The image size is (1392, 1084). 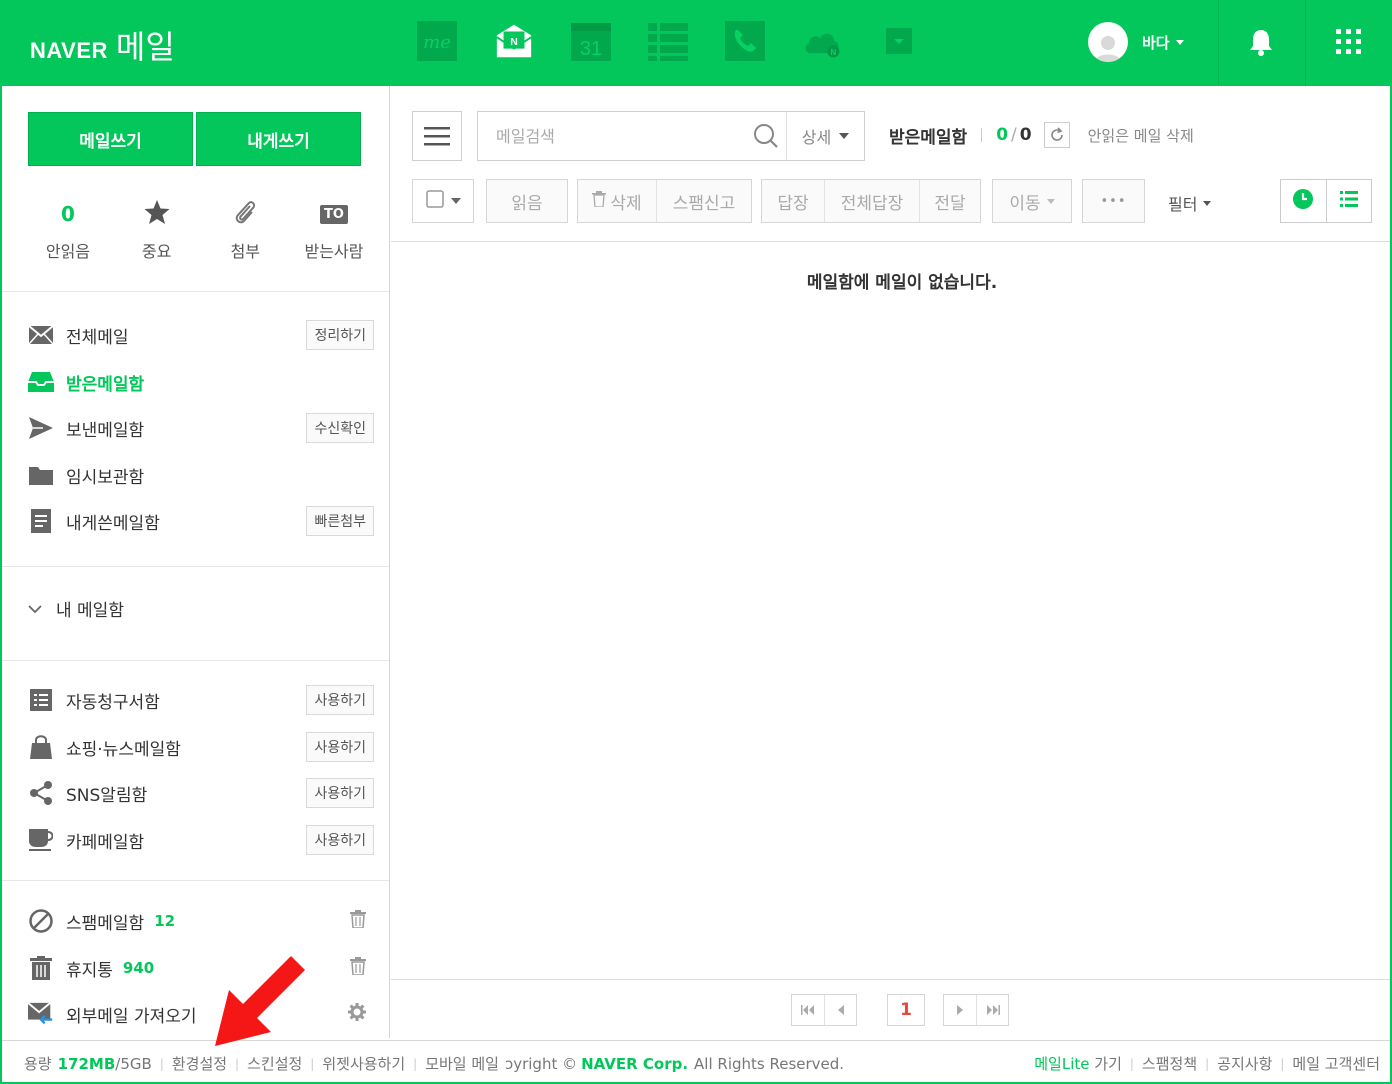 What do you see at coordinates (68, 230) in the screenshot?
I see `quick-unread: 0 안읽음` at bounding box center [68, 230].